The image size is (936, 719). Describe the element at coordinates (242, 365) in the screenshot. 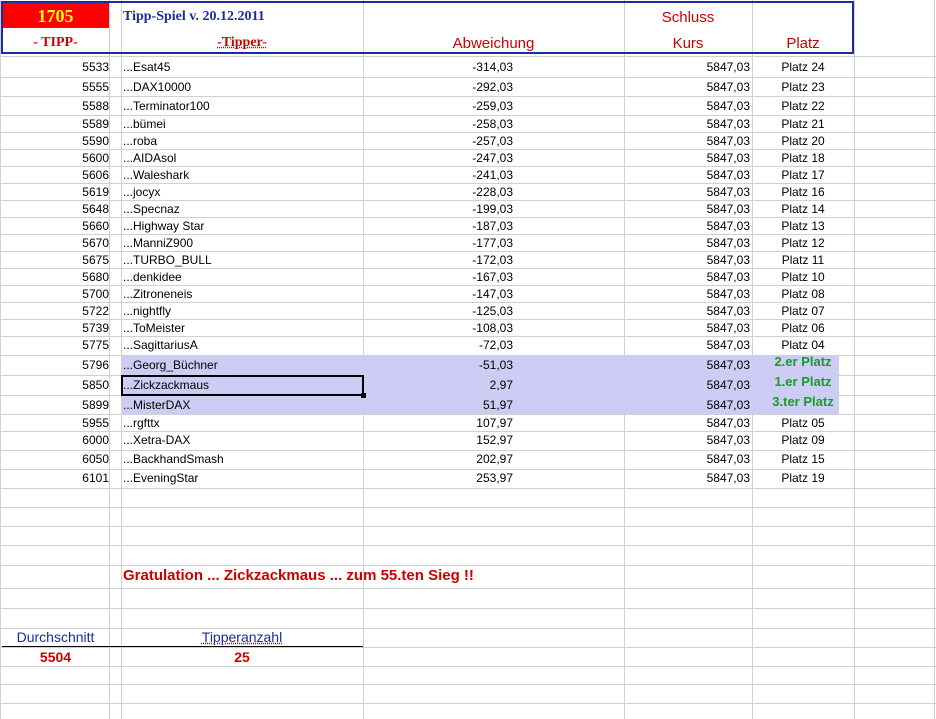

I see `tipper-cell: ...Georg_Büchner` at that location.